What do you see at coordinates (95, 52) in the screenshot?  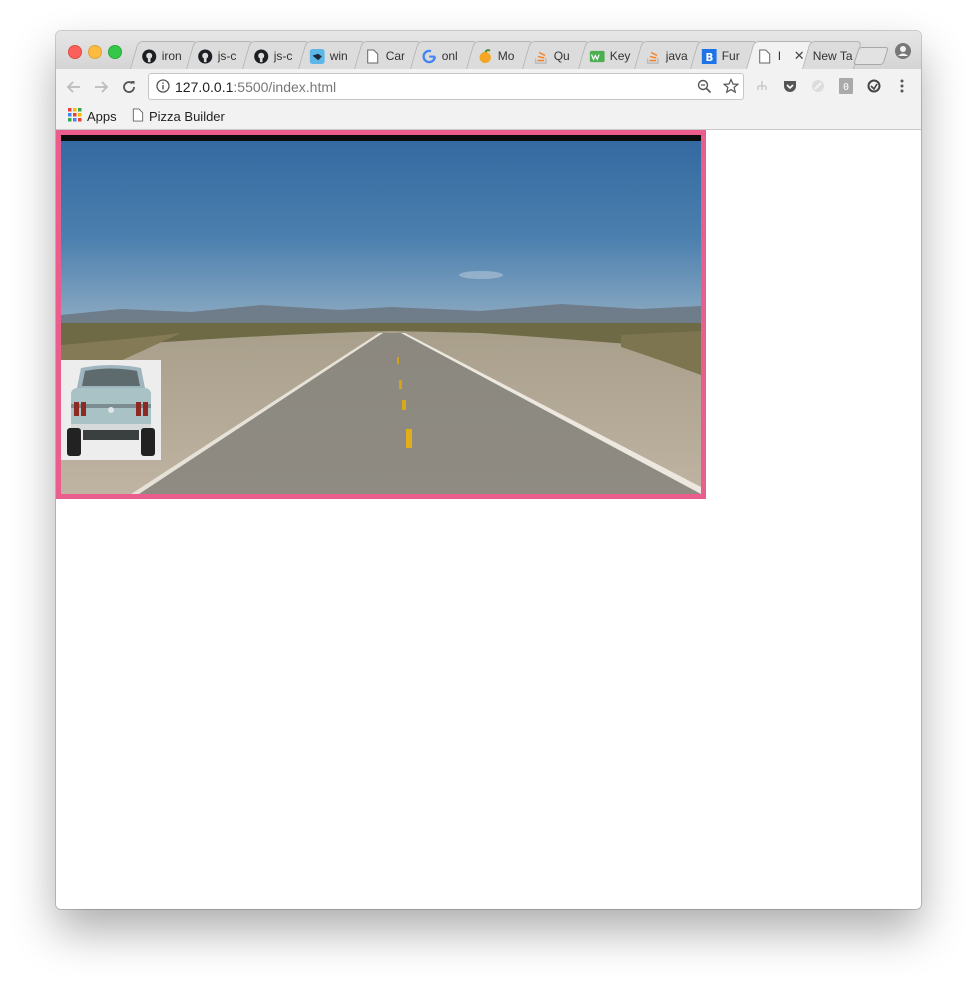 I see `minimize-window-button` at bounding box center [95, 52].